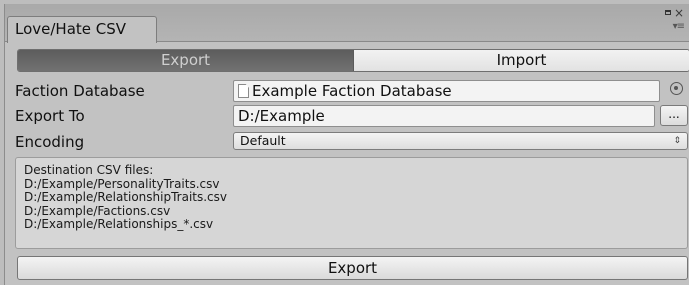 This screenshot has height=285, width=689. I want to click on faction-database-label: Faction Database, so click(80, 91).